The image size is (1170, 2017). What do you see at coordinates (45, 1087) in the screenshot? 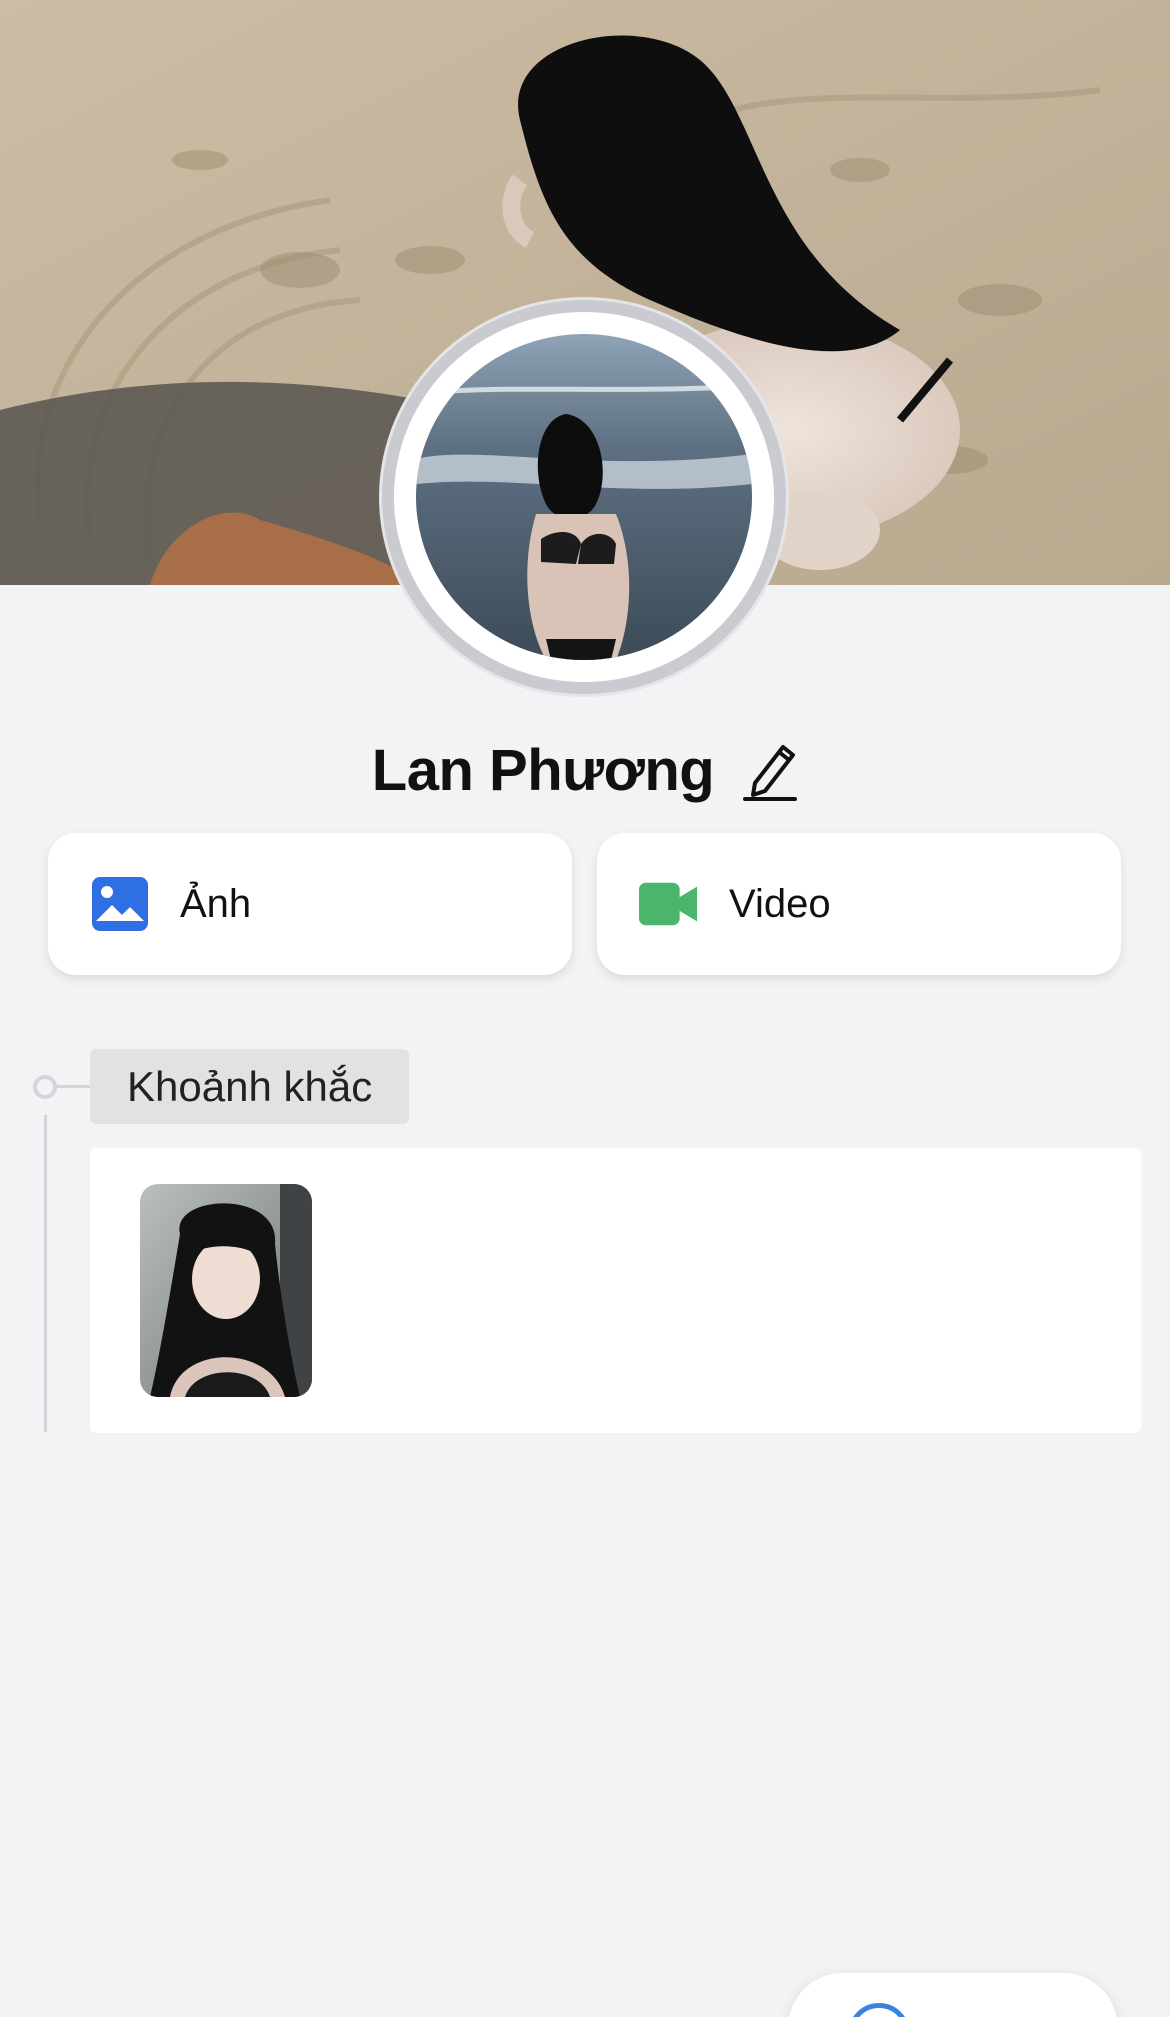
I see `timeline-dot` at bounding box center [45, 1087].